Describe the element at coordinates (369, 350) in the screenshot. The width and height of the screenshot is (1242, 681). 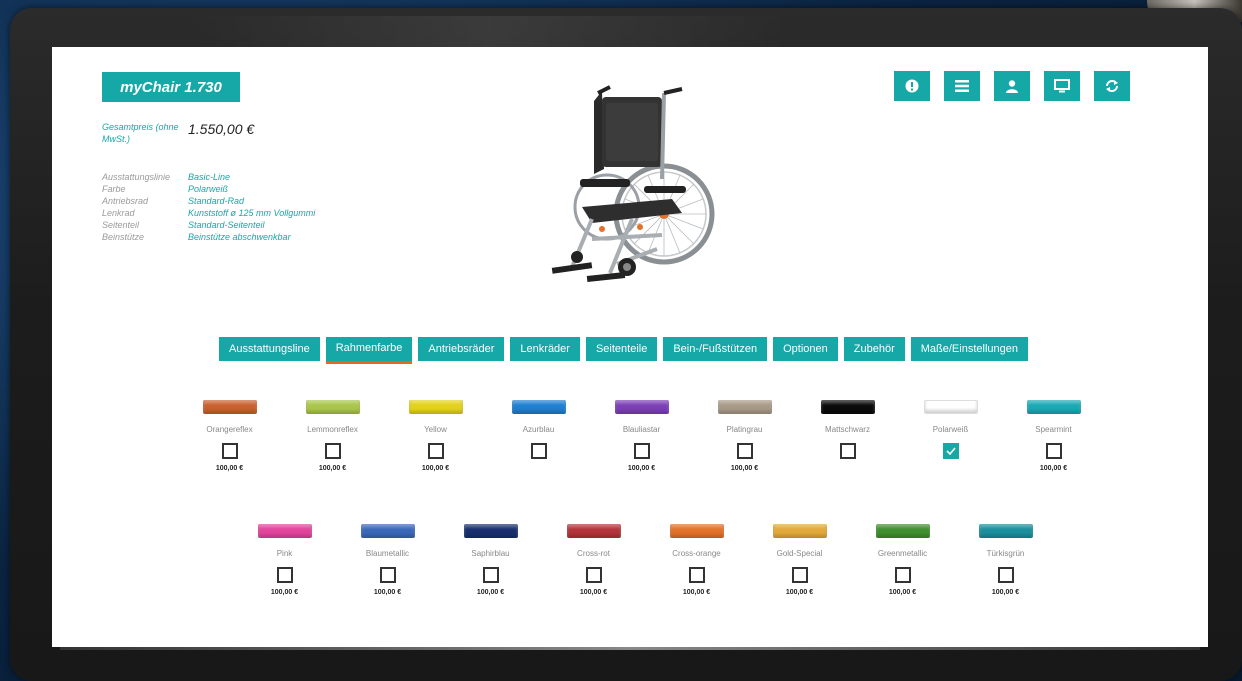
I see `tab-rahmenfarbe: Rahmenfarbe` at that location.